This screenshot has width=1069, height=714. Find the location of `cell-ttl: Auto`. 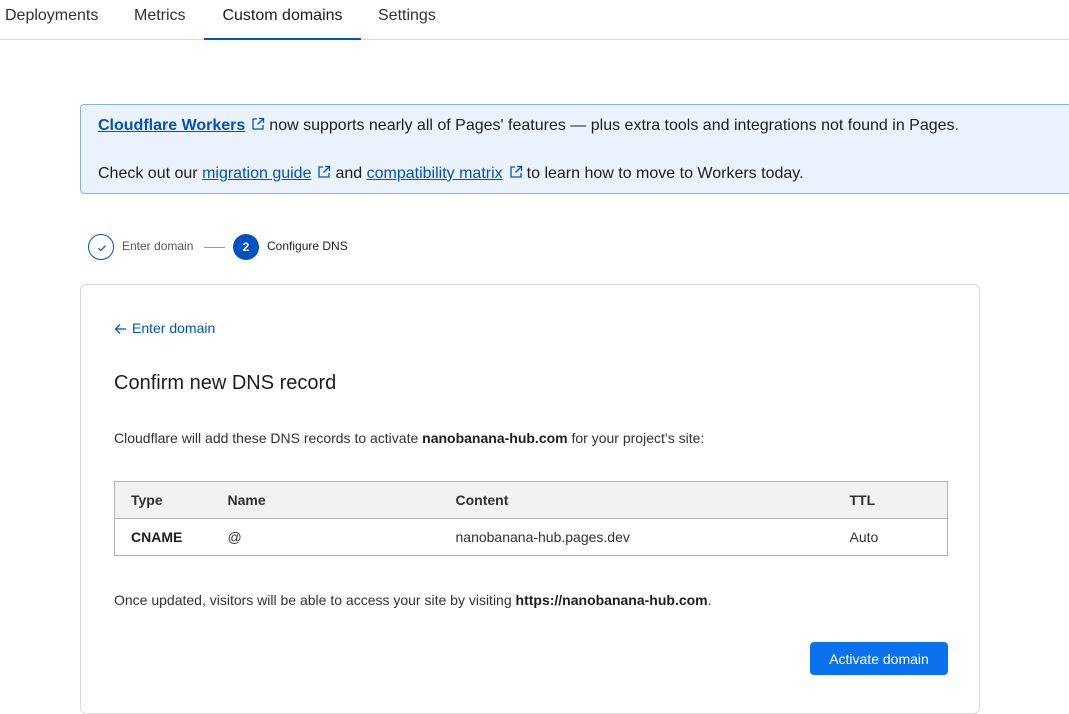

cell-ttl: Auto is located at coordinates (864, 537).